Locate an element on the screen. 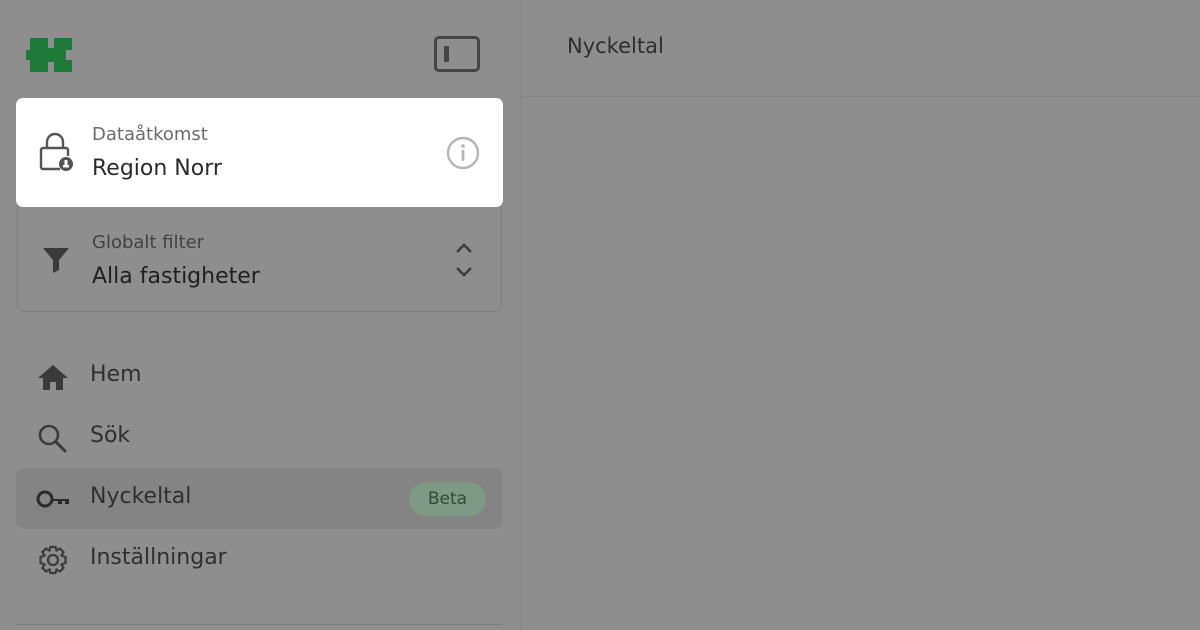  top-bar: Nyckeltal is located at coordinates (860, 48).